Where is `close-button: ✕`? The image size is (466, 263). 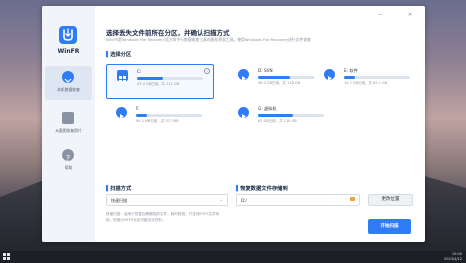 close-button: ✕ is located at coordinates (410, 15).